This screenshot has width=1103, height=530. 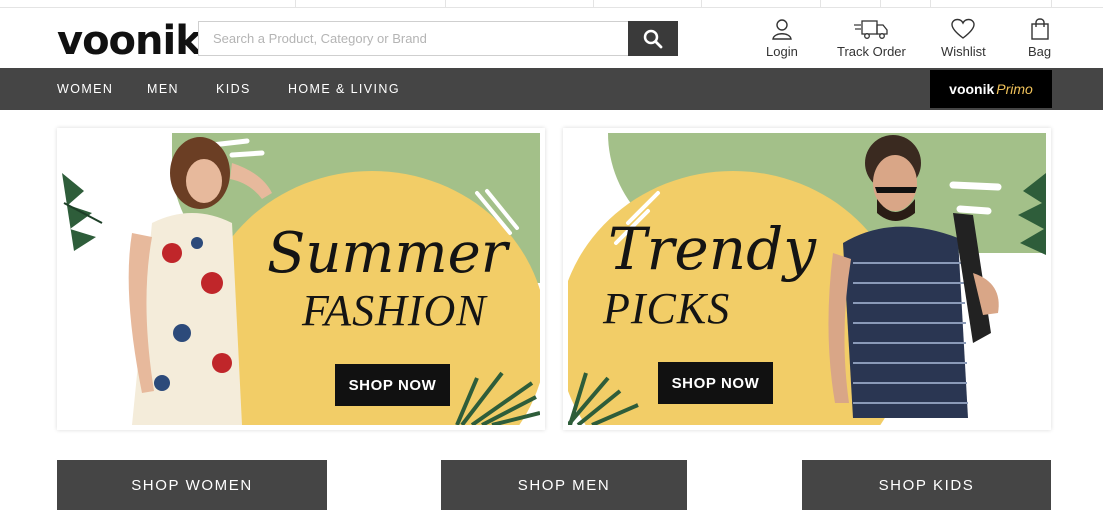 What do you see at coordinates (972, 89) in the screenshot?
I see `primo-brand: voonik` at bounding box center [972, 89].